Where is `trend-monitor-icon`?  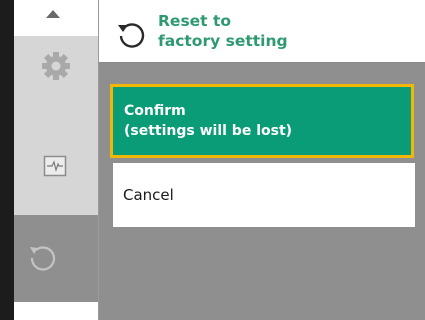
trend-monitor-icon is located at coordinates (55, 166).